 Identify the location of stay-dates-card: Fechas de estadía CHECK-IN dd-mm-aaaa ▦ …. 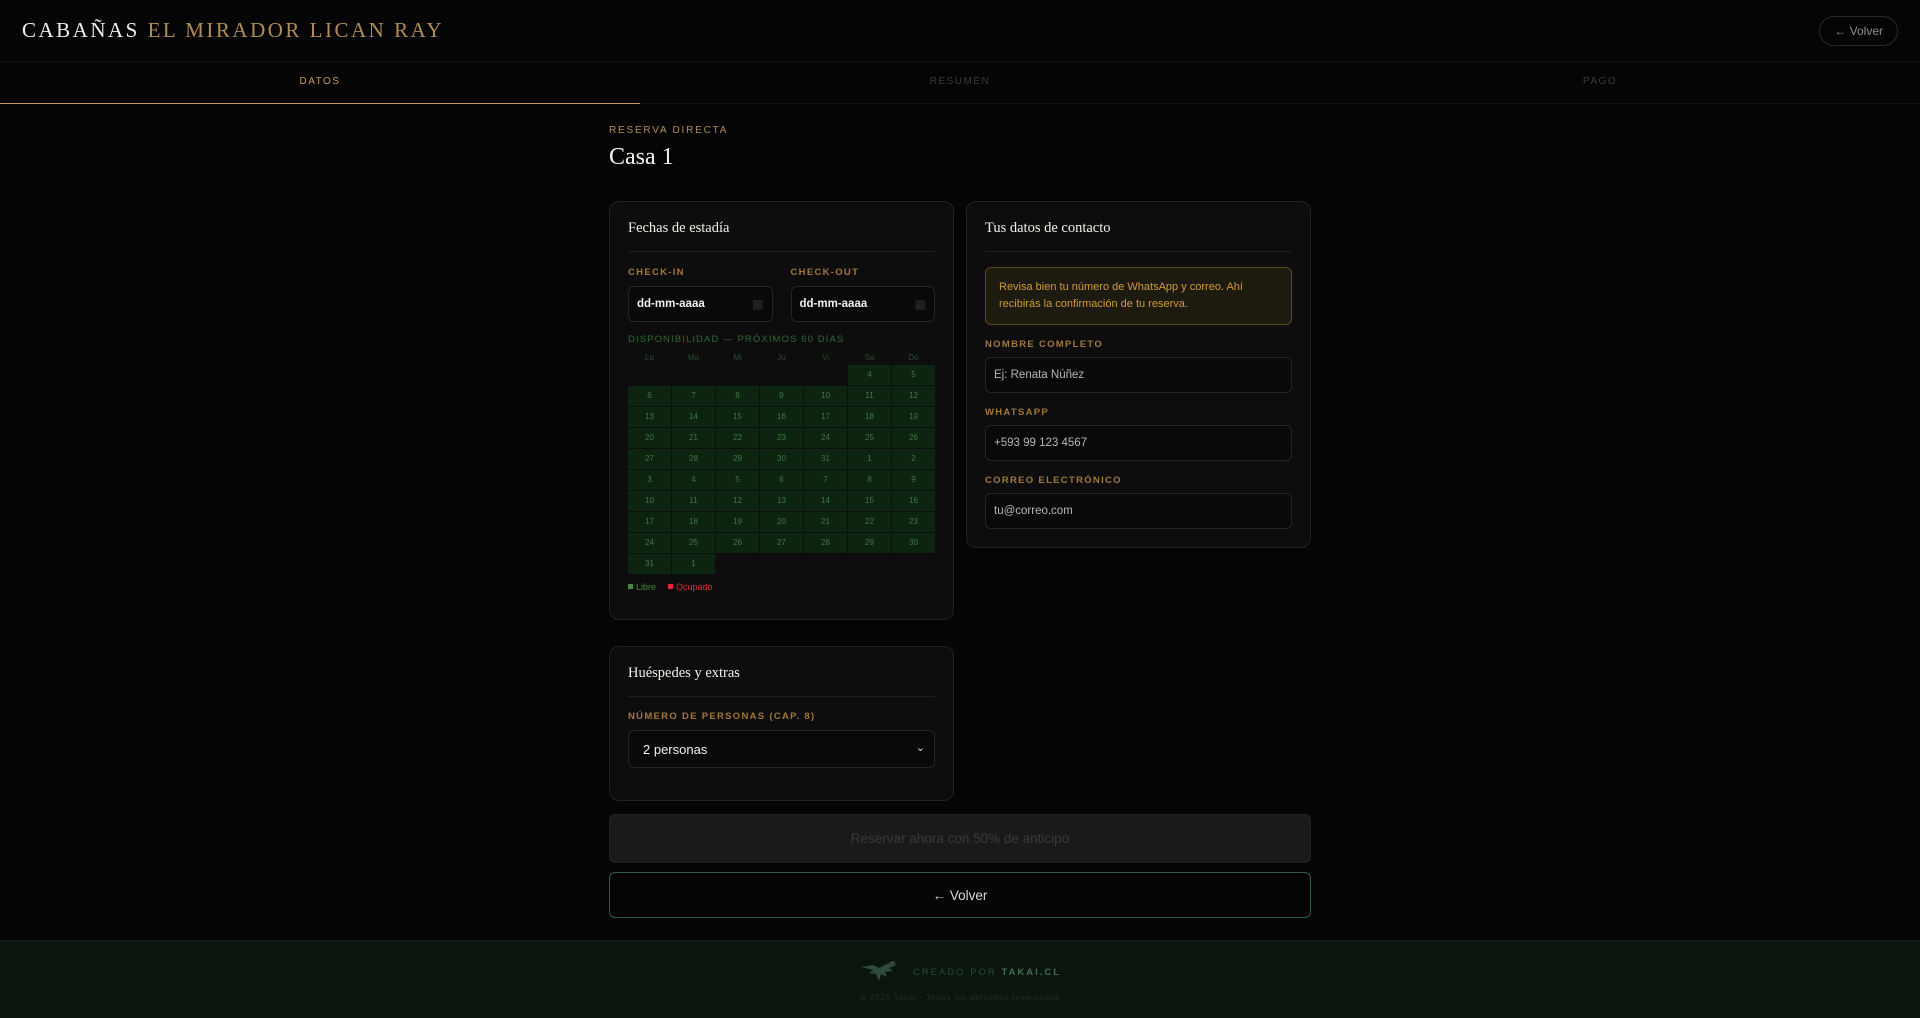
(781, 410).